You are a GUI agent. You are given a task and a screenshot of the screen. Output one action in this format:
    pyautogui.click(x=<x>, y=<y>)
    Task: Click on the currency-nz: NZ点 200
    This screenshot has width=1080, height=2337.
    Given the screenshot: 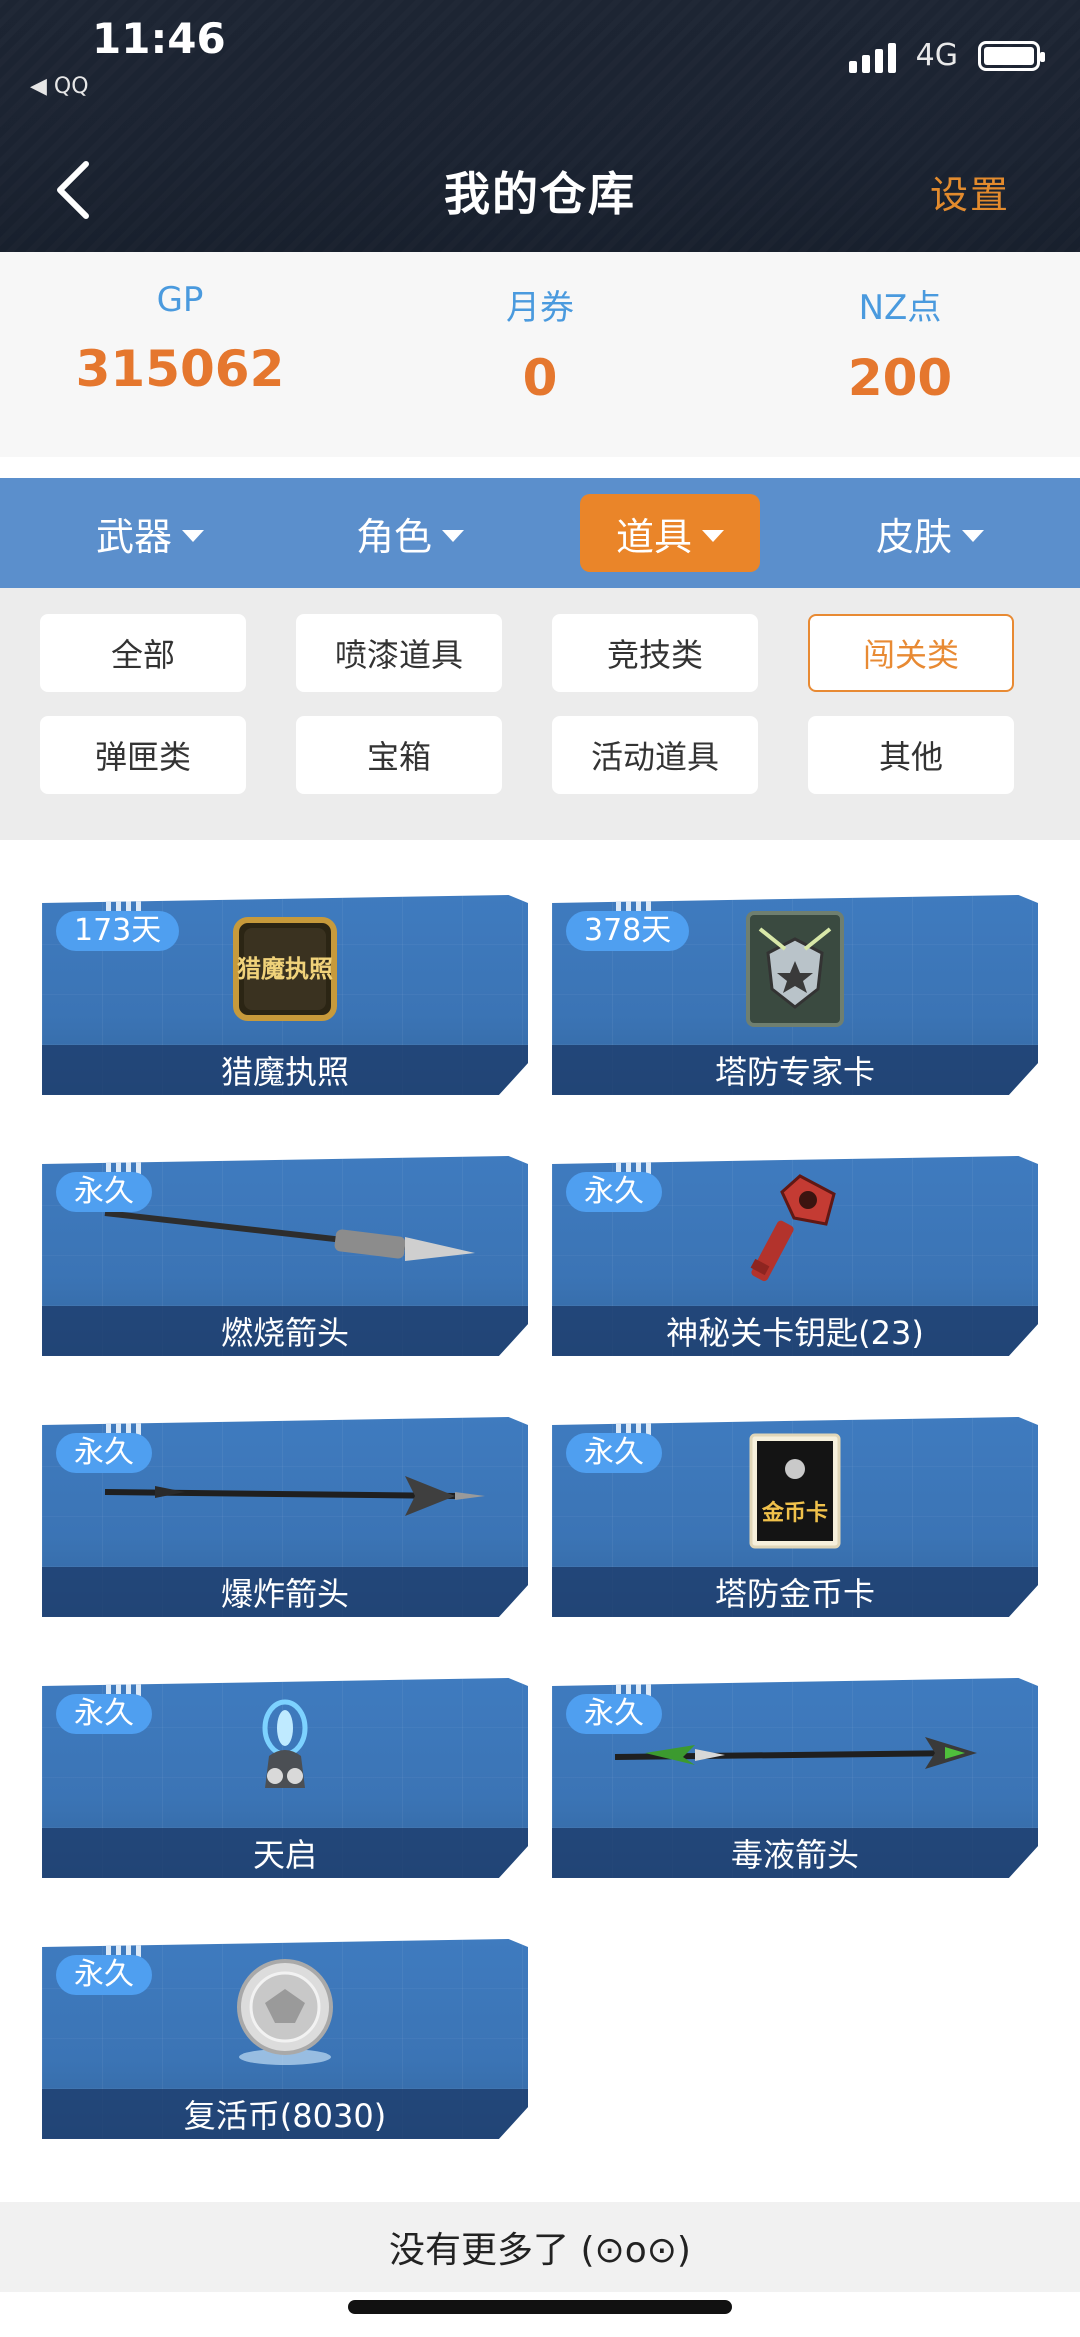 What is the action you would take?
    pyautogui.click(x=900, y=354)
    